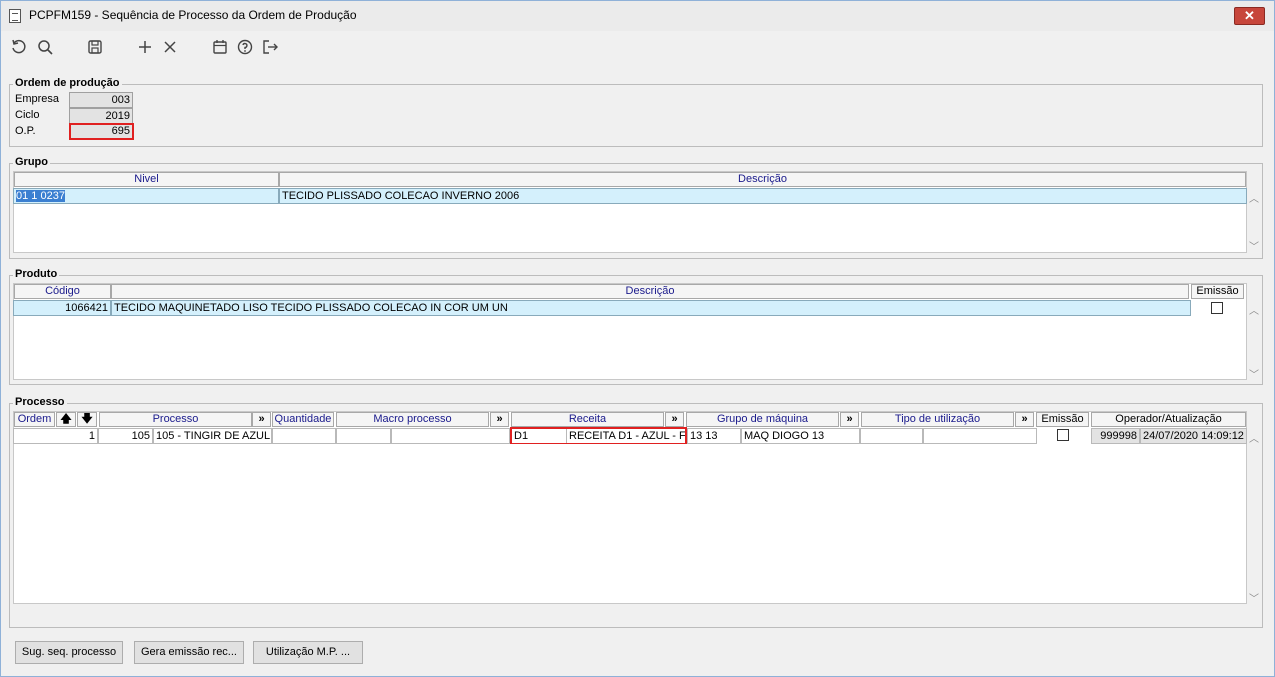  What do you see at coordinates (1217, 308) in the screenshot?
I see `produto-emissao-checkbox` at bounding box center [1217, 308].